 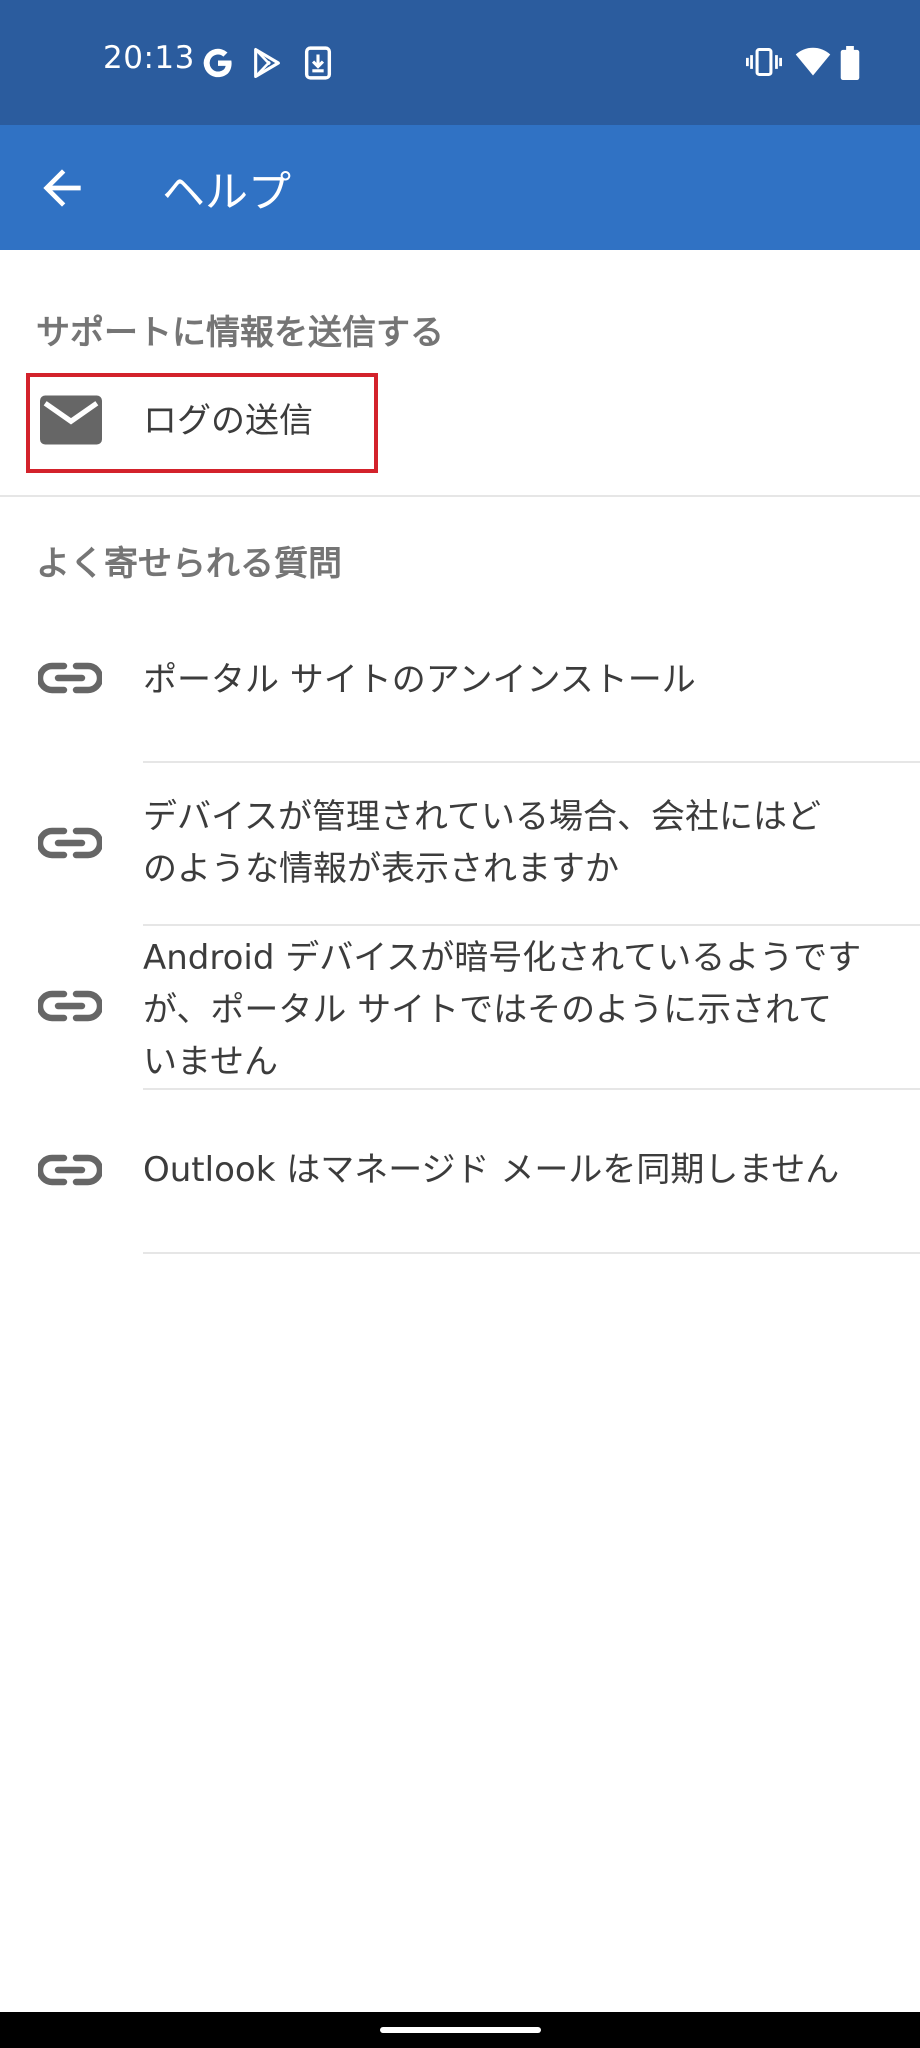 I want to click on support-section-header: サポートに情報を送信する, so click(x=240, y=333).